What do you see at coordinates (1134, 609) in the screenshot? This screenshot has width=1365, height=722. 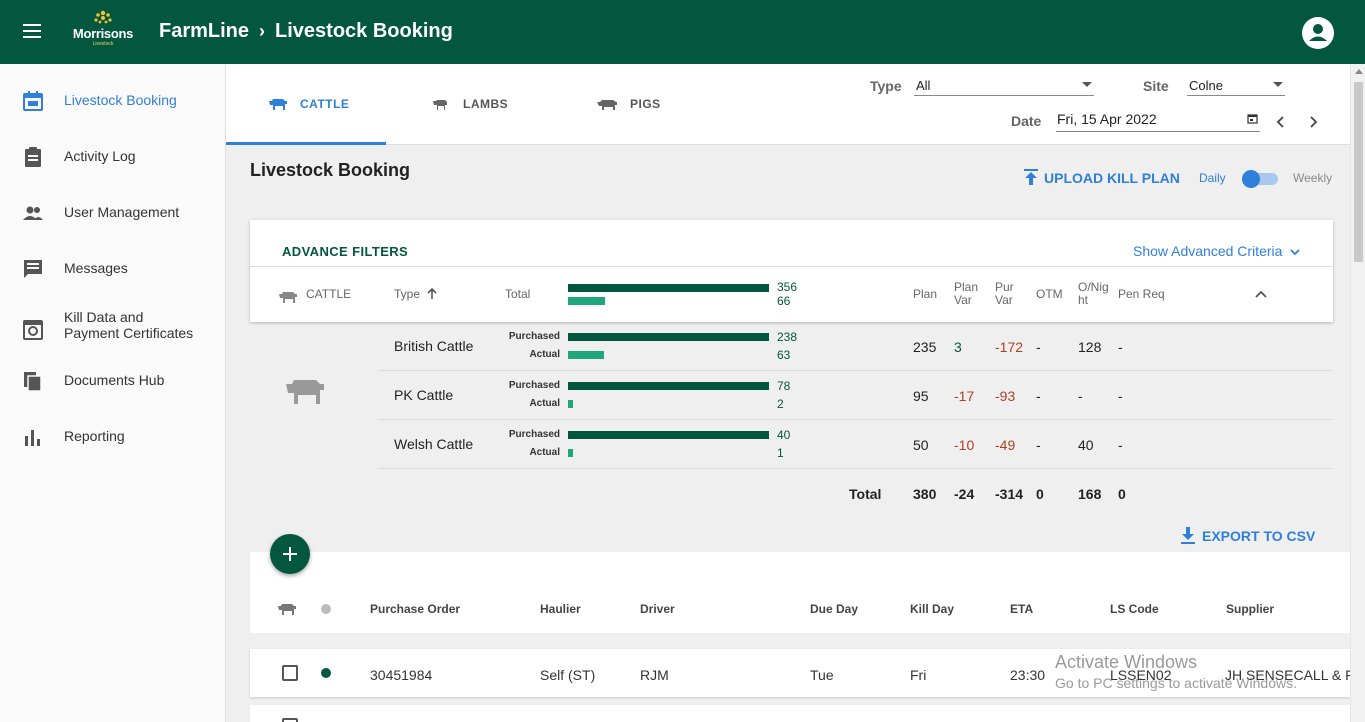 I see `column-header-ls-code: LS Code` at bounding box center [1134, 609].